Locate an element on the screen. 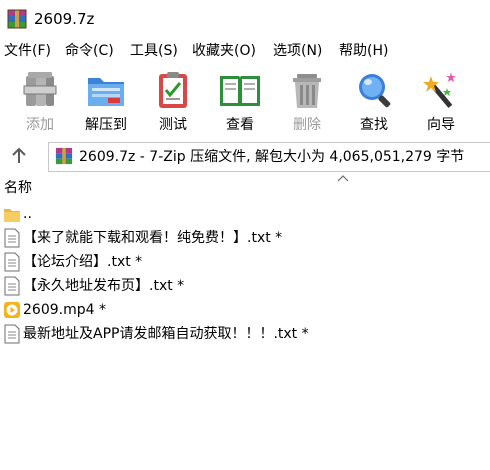 This screenshot has width=490, height=470. column-name-header: 名称 is located at coordinates (18, 188).